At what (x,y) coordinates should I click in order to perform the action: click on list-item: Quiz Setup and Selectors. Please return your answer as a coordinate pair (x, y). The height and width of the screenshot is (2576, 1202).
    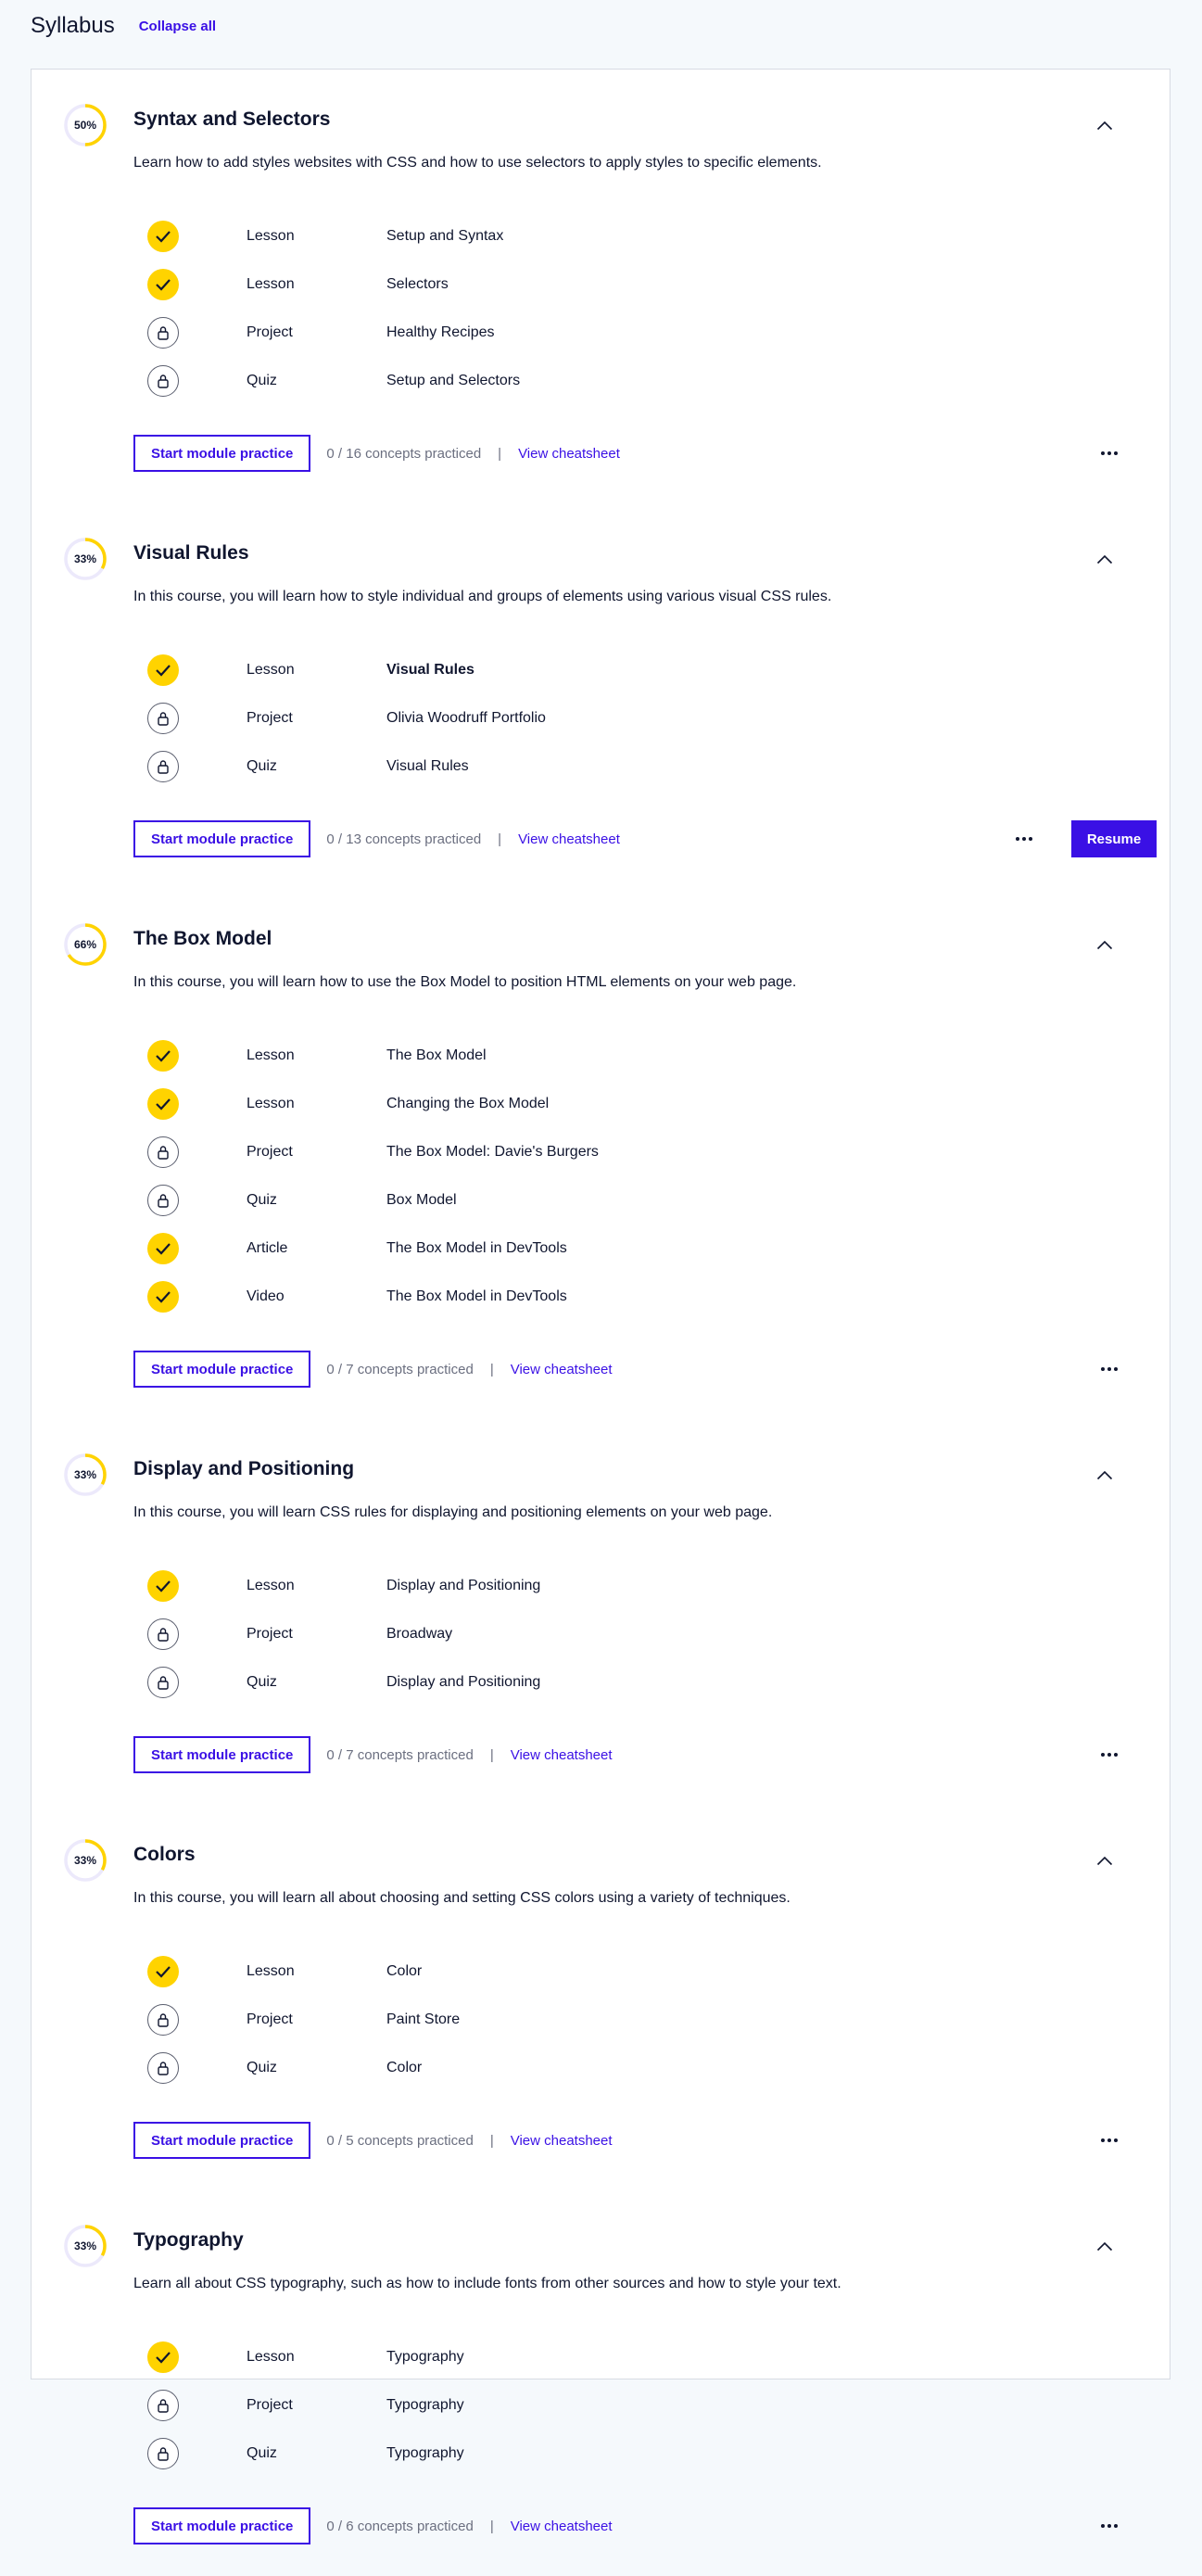
    Looking at the image, I should click on (564, 381).